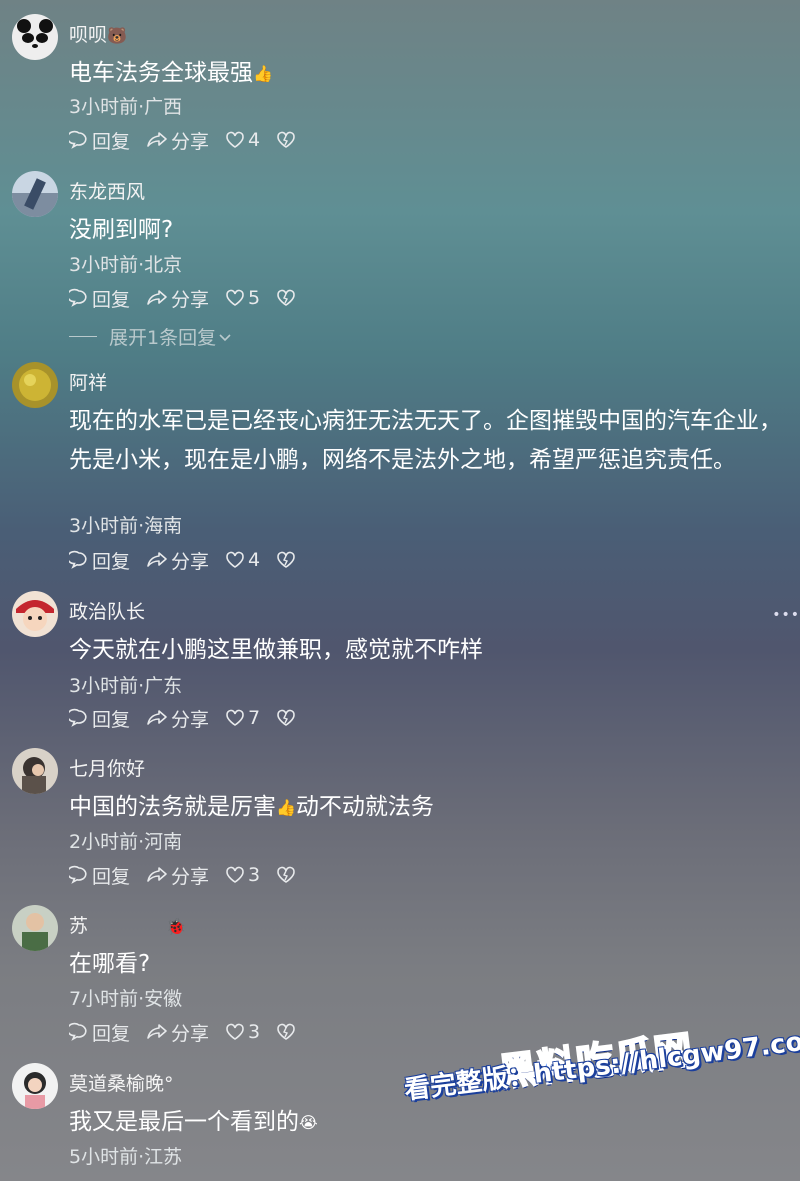 Image resolution: width=800 pixels, height=1181 pixels. What do you see at coordinates (98, 33) in the screenshot?
I see `username: 呗呗🐻` at bounding box center [98, 33].